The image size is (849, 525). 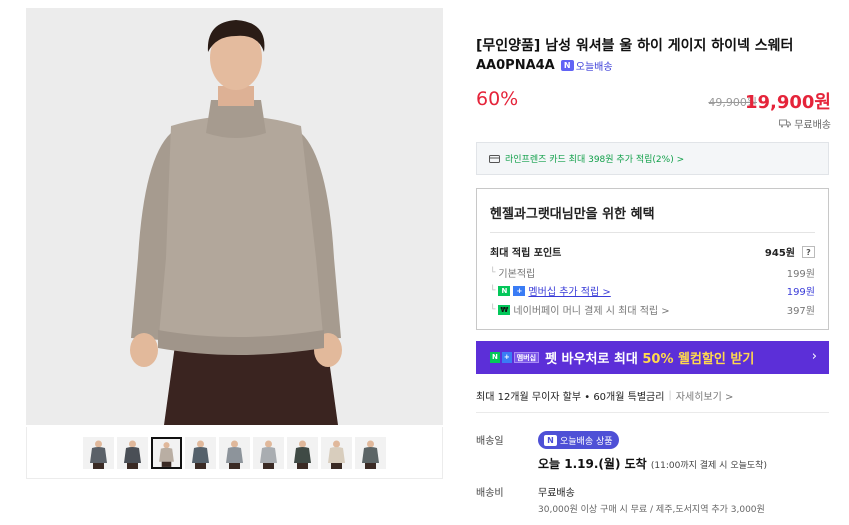 What do you see at coordinates (705, 395) in the screenshot?
I see `installment-more-link: 자세히보기 >` at bounding box center [705, 395].